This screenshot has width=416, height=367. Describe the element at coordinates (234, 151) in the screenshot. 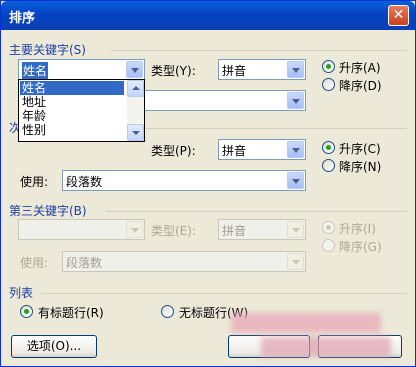

I see `secondary-type-value: 拼音` at that location.